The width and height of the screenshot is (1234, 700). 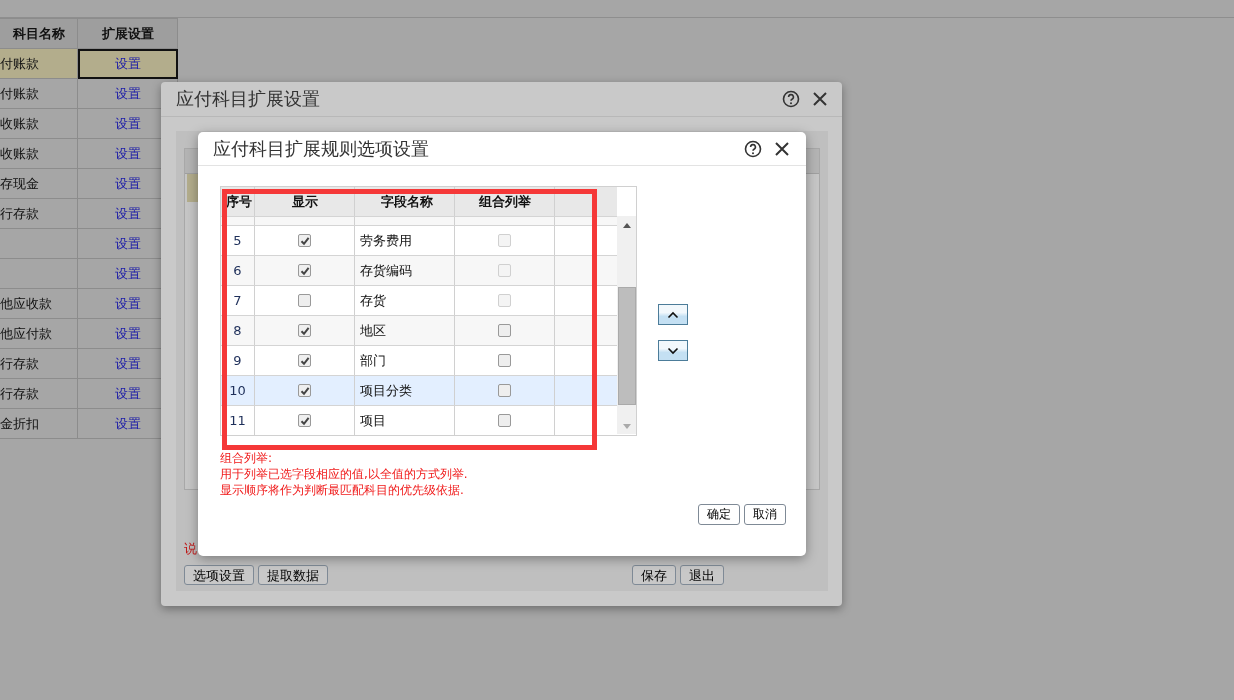 What do you see at coordinates (248, 99) in the screenshot?
I see `dialog-title: 应付科目扩展设置` at bounding box center [248, 99].